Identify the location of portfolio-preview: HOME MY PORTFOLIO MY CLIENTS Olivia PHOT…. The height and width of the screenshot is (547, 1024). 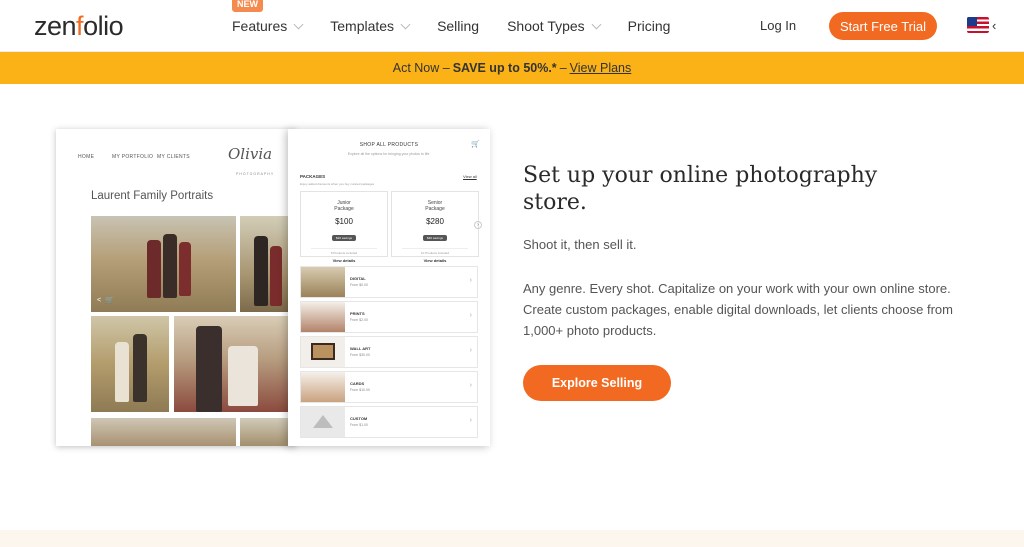
(176, 287).